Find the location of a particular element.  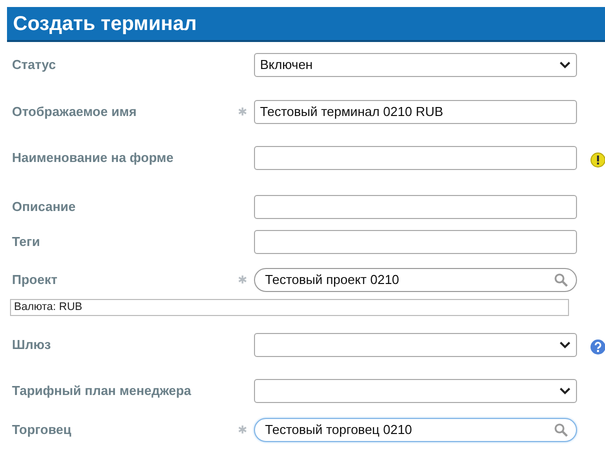

field-label: Проект is located at coordinates (35, 279).